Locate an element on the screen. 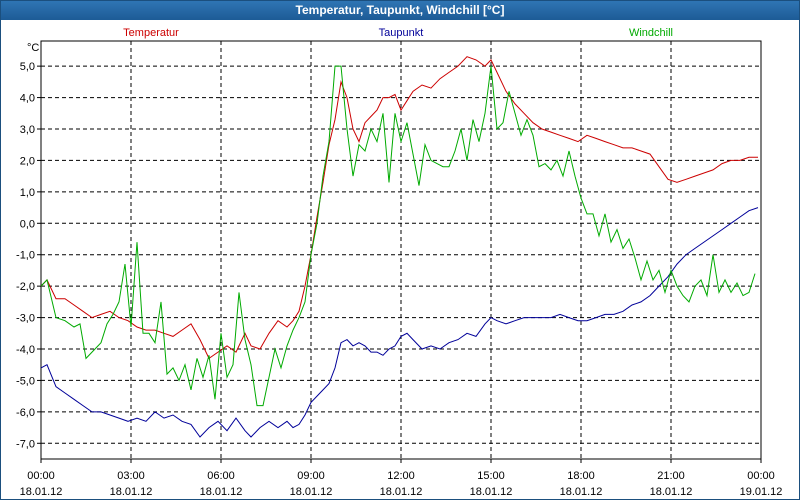 This screenshot has width=800, height=500. y-tick-label: 4,0 is located at coordinates (27, 99).